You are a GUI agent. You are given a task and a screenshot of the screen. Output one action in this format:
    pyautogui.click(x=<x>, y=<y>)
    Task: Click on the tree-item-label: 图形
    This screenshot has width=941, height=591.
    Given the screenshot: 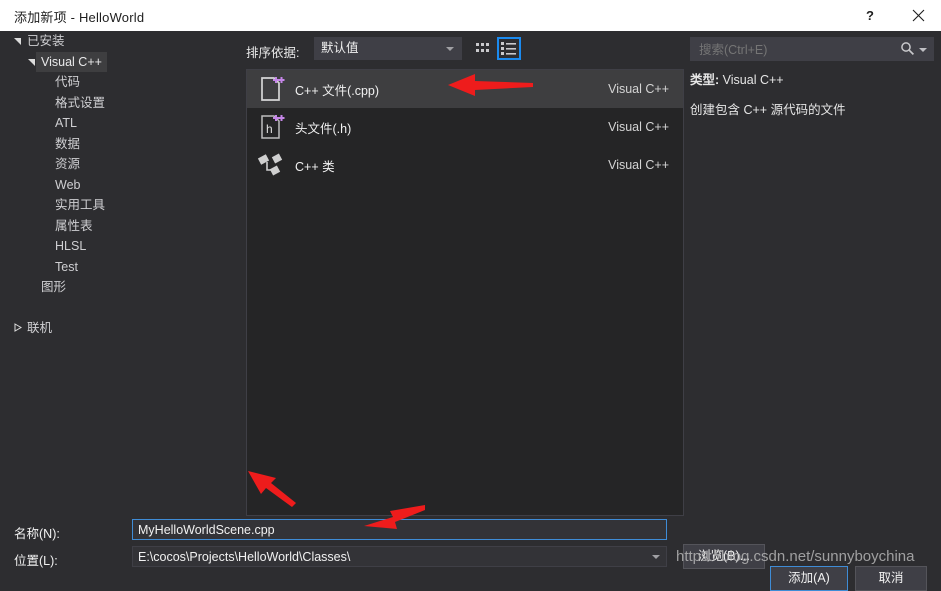 What is the action you would take?
    pyautogui.click(x=54, y=287)
    